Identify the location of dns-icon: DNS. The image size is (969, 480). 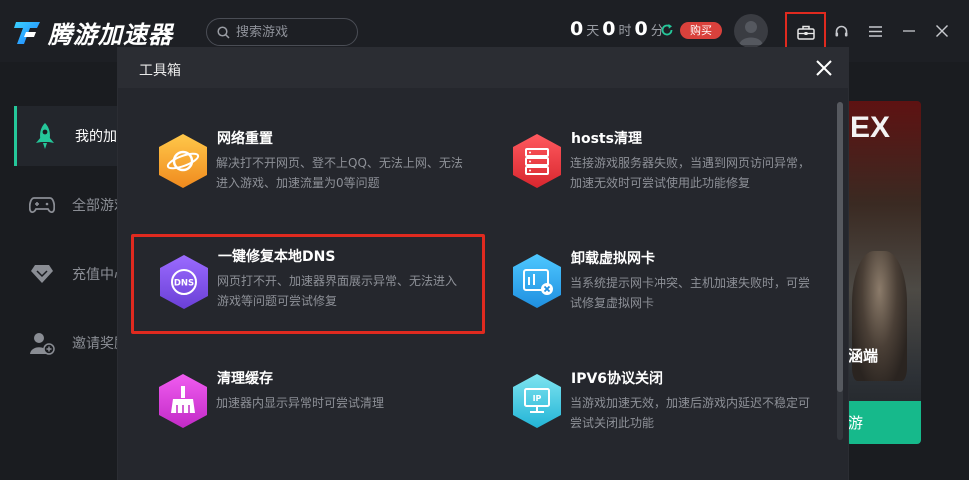
(184, 282).